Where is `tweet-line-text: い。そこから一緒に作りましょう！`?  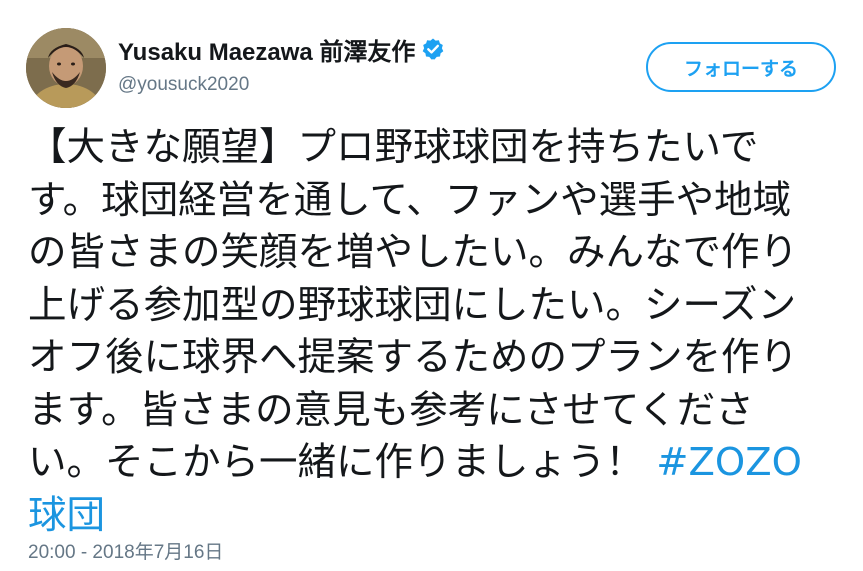 tweet-line-text: い。そこから一緒に作りましょう！ is located at coordinates (336, 462).